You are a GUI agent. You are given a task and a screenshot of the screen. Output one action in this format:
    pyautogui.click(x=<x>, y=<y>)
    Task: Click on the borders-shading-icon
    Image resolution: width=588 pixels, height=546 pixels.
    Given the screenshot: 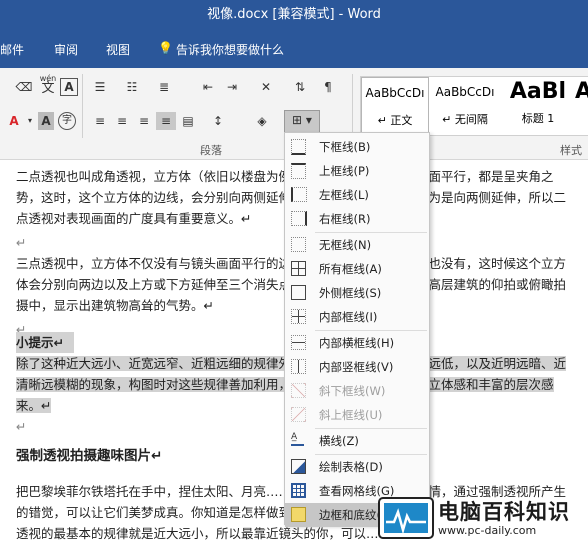 What is the action you would take?
    pyautogui.click(x=298, y=514)
    